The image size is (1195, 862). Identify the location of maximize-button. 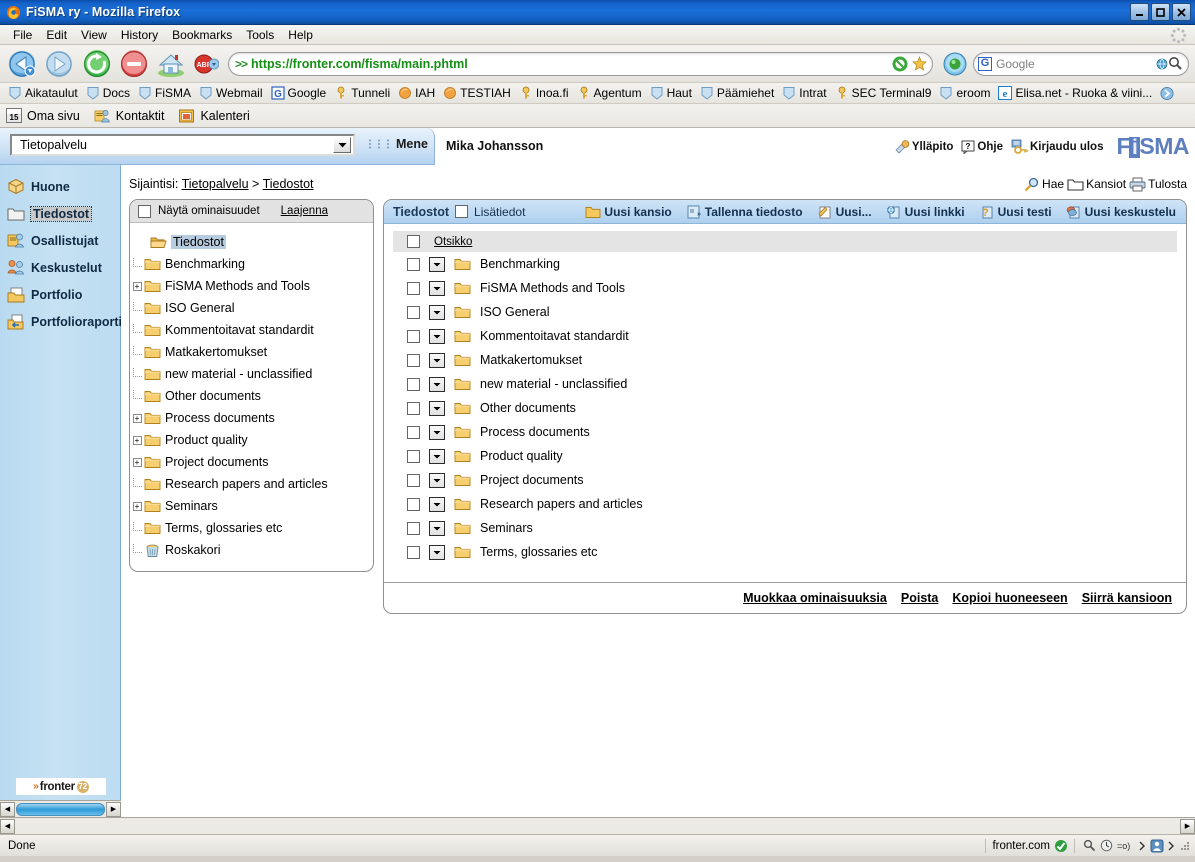
(1160, 12).